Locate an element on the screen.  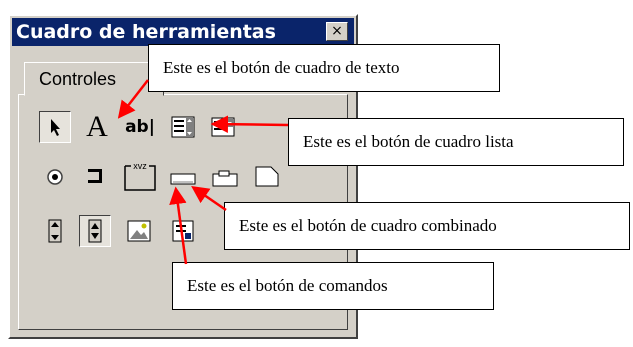
label-icon: A is located at coordinates (97, 126).